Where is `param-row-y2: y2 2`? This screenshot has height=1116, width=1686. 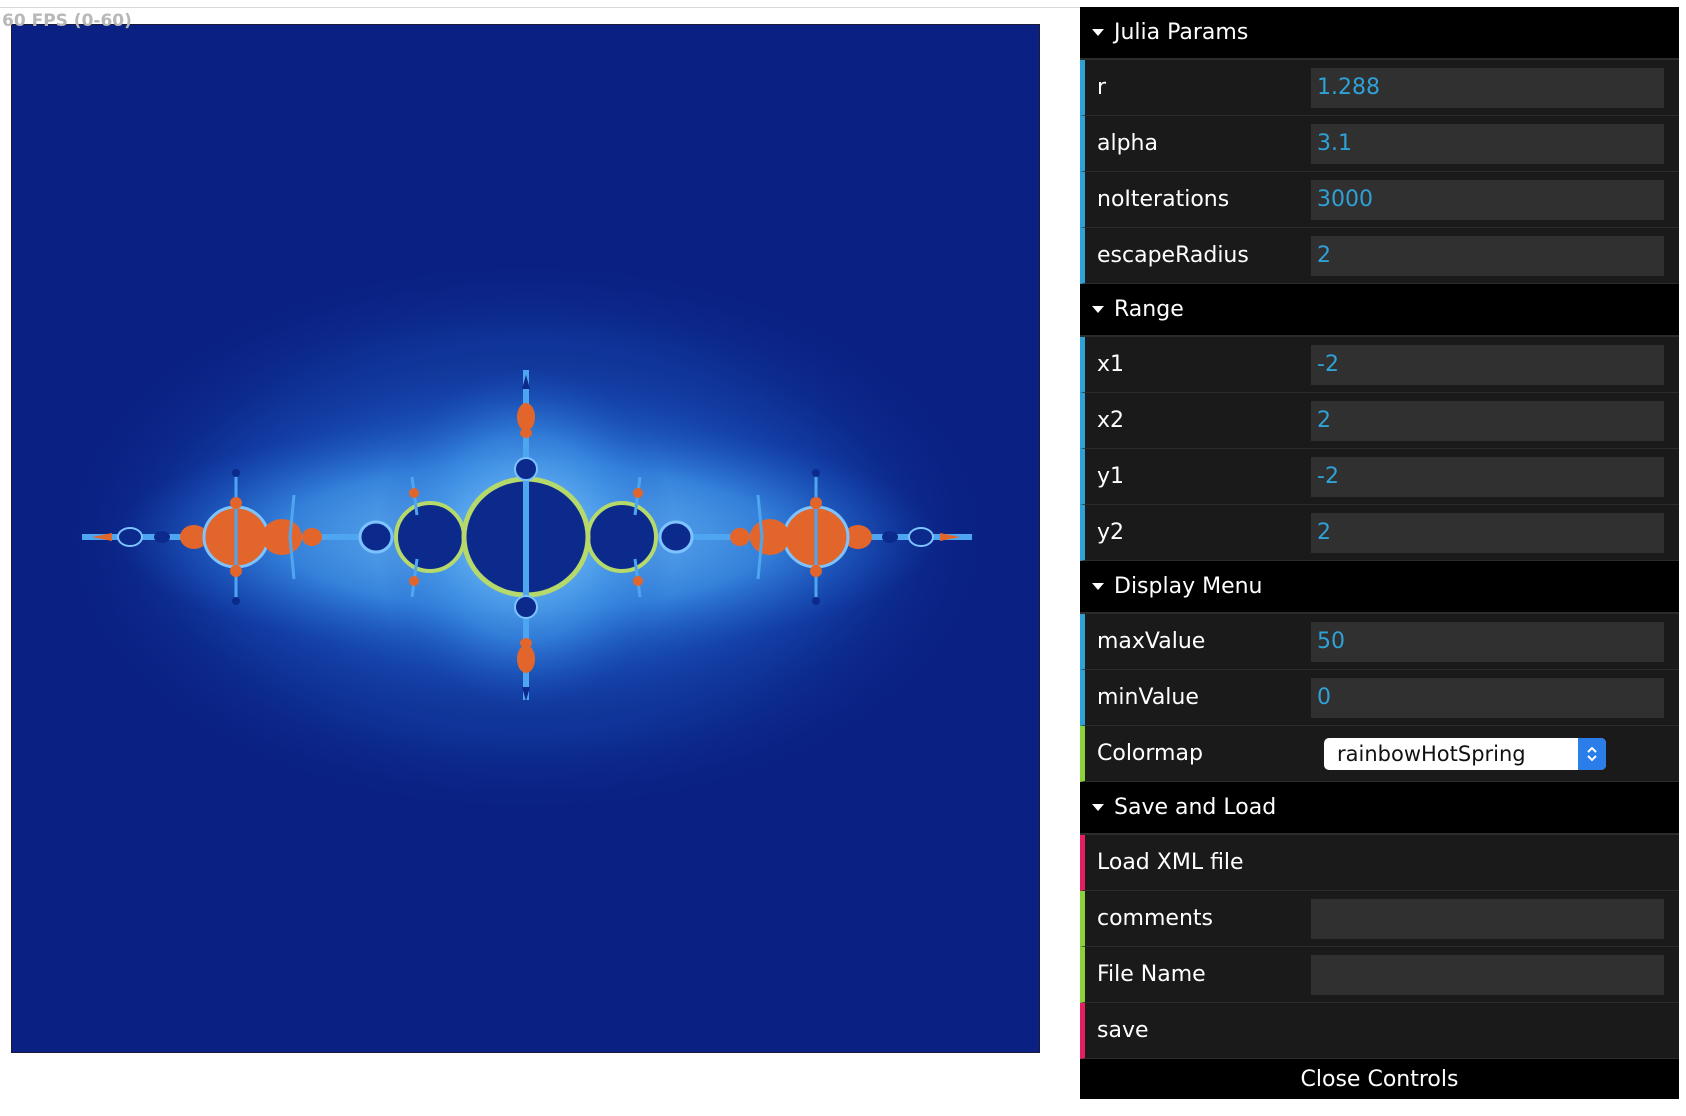
param-row-y2: y2 2 is located at coordinates (1379, 533).